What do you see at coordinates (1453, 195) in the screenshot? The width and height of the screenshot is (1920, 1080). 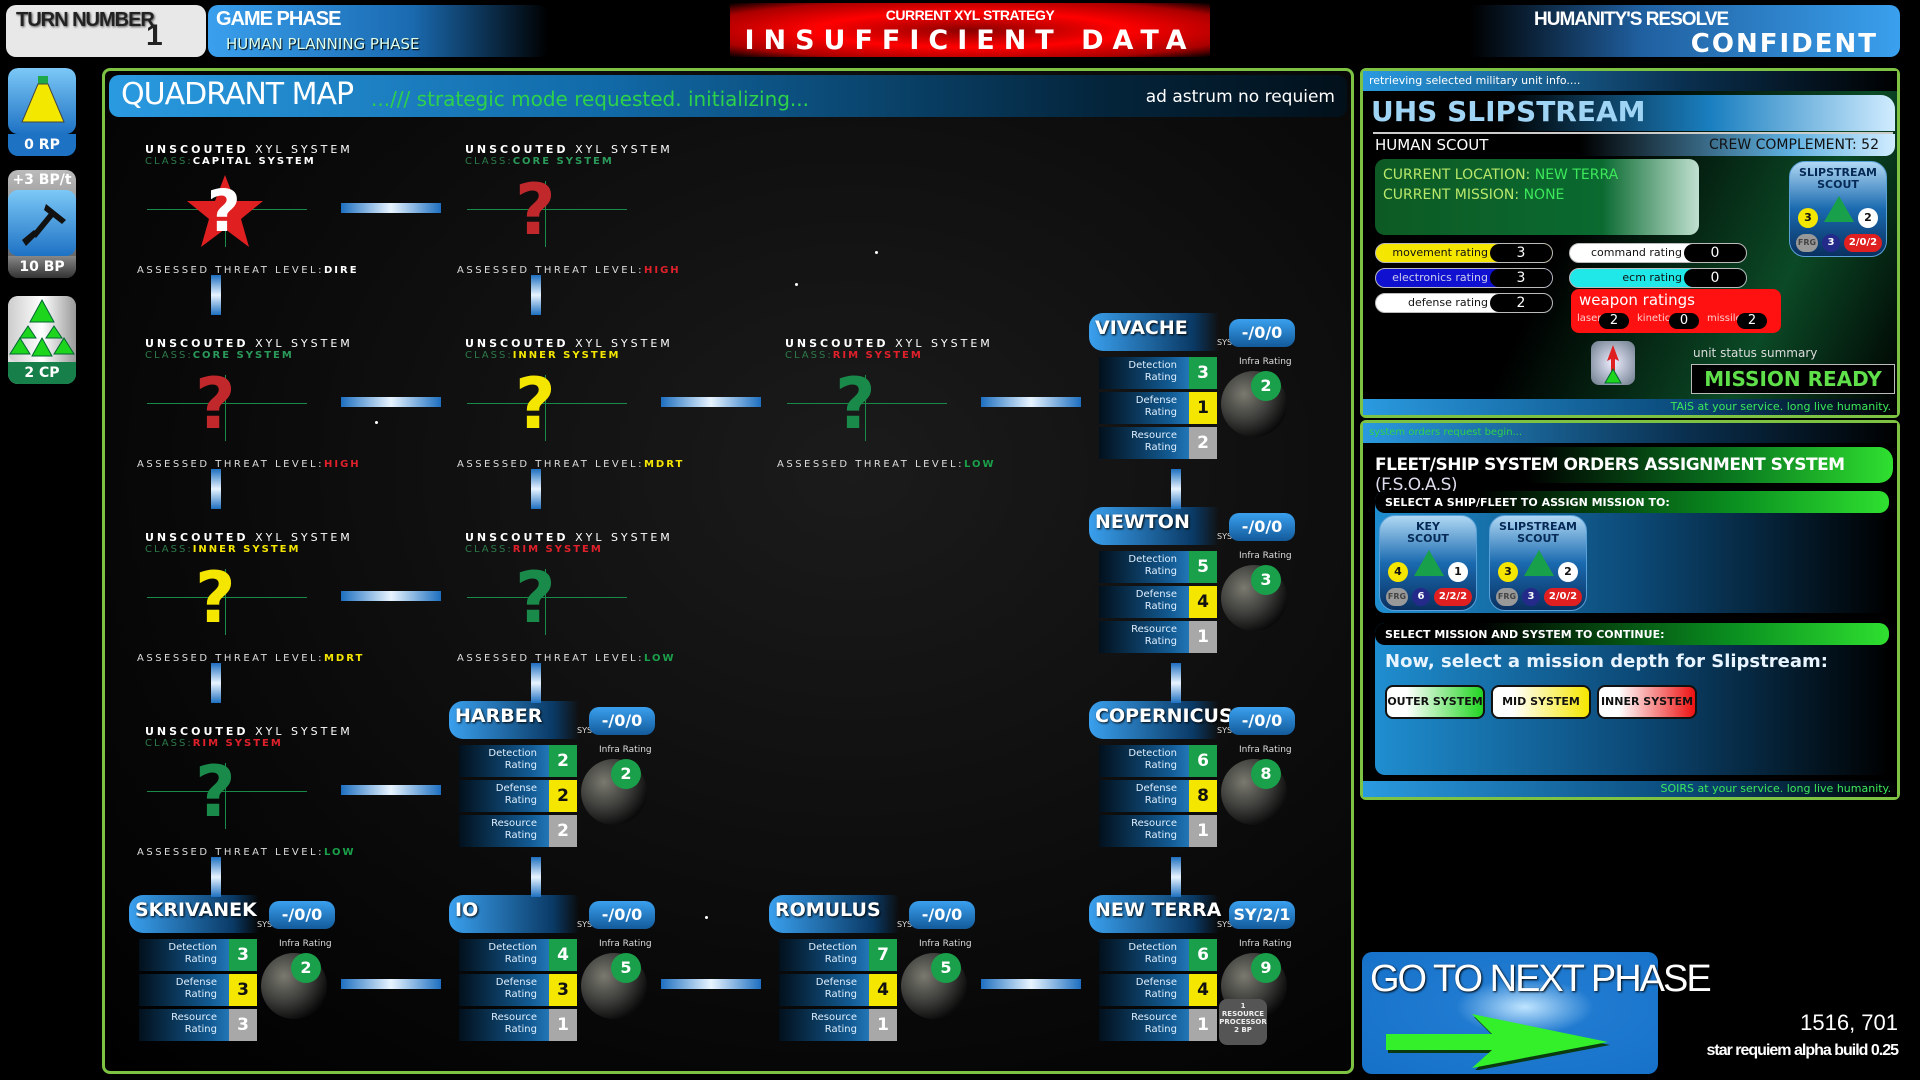 I see `mission-label: CURRENT MISSION:` at bounding box center [1453, 195].